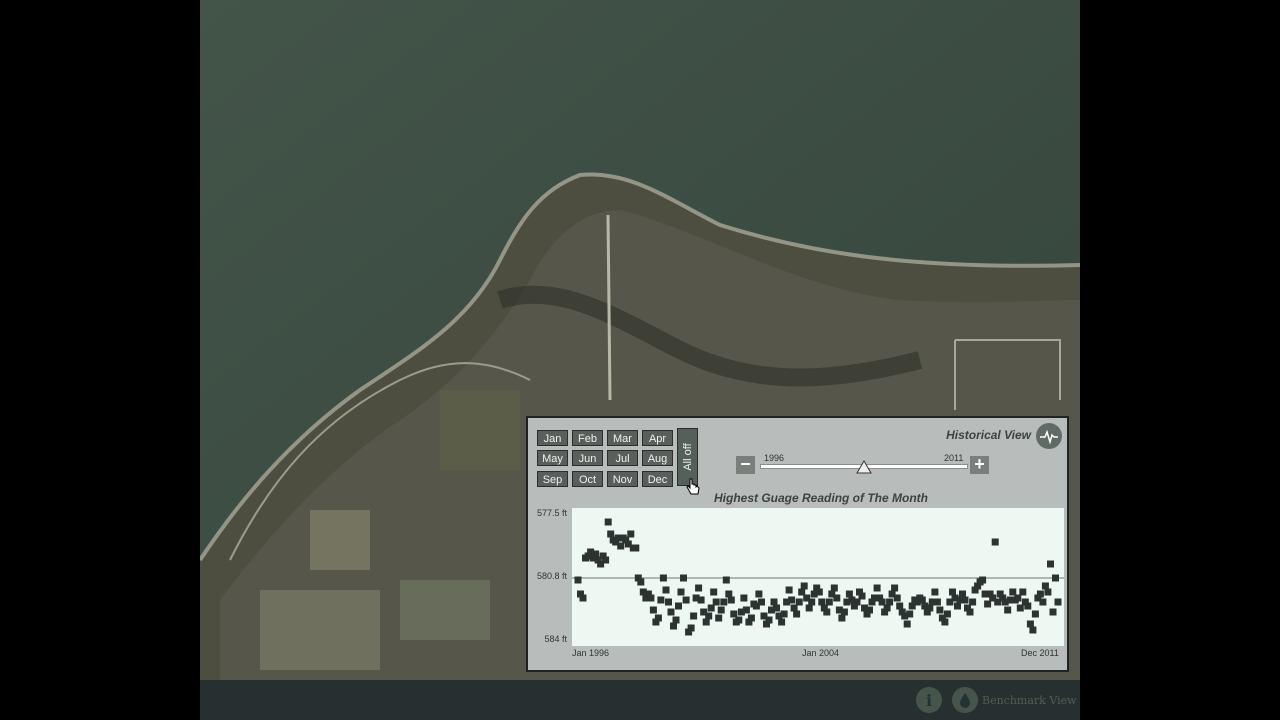 Image resolution: width=1280 pixels, height=720 pixels. Describe the element at coordinates (622, 479) in the screenshot. I see `month-button-nov: Nov` at that location.